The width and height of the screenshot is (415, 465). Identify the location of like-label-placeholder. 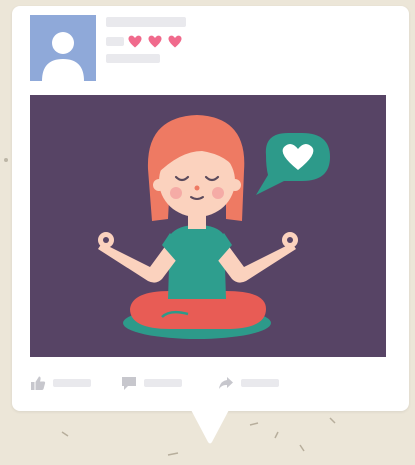
(72, 383).